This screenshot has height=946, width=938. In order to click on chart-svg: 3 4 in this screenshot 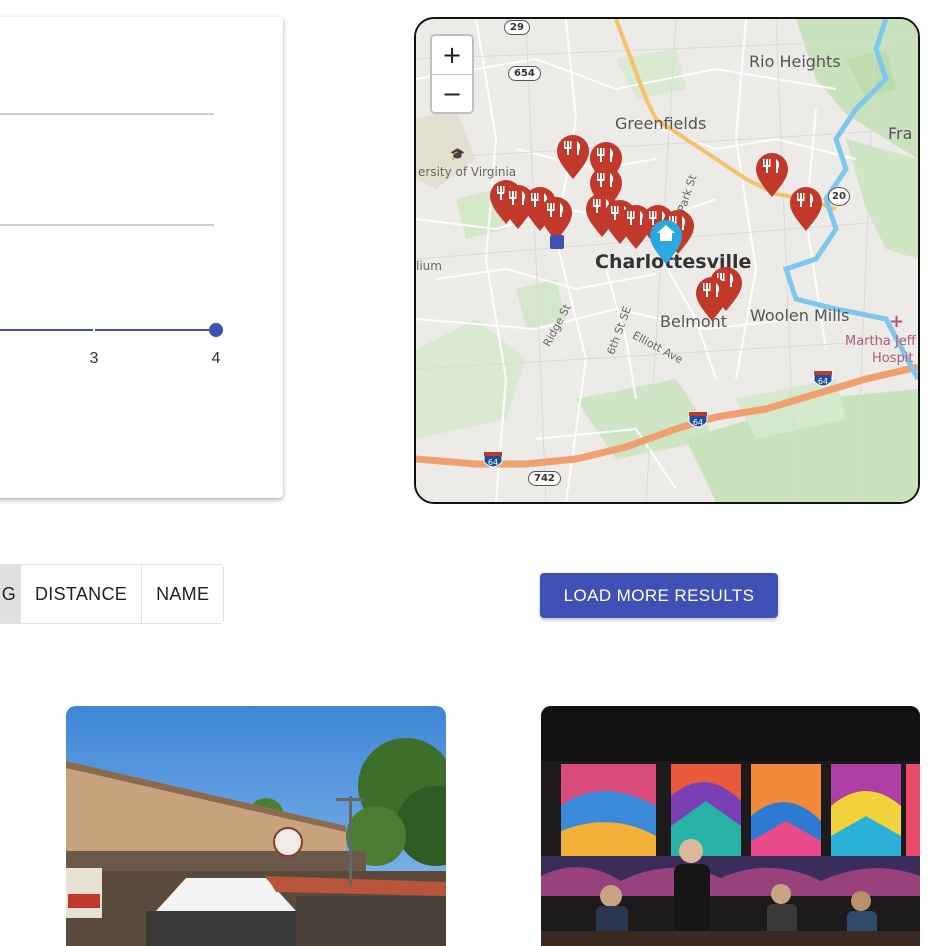, I will do `click(111, 240)`.